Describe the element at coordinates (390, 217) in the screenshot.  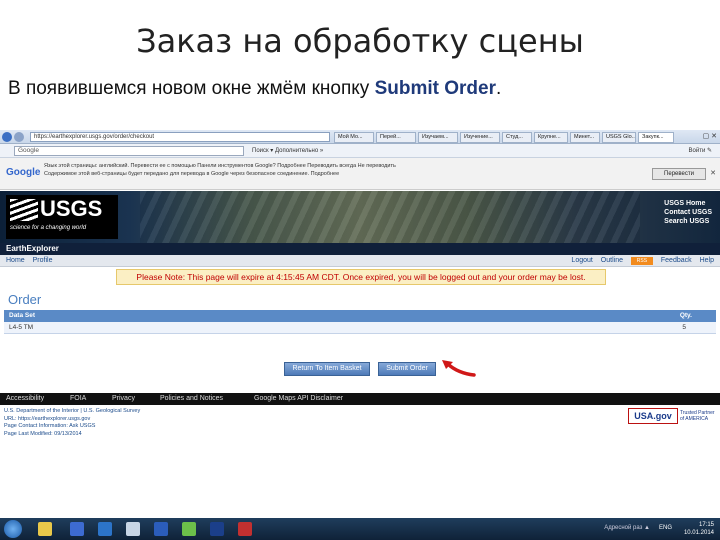
I see `aerial-image` at that location.